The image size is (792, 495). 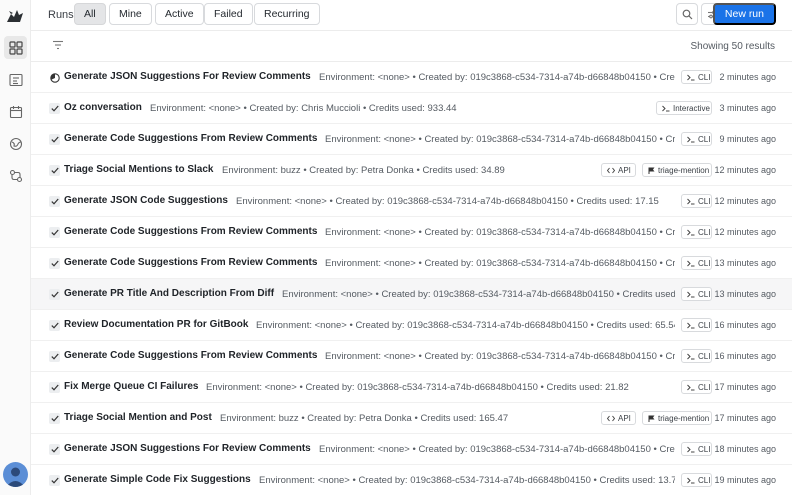 I want to click on filter-active-button: Active, so click(x=179, y=14).